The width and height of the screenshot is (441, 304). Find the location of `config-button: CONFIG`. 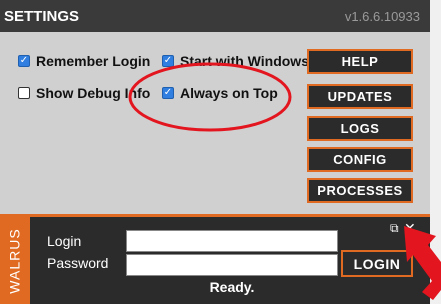

config-button: CONFIG is located at coordinates (360, 159).